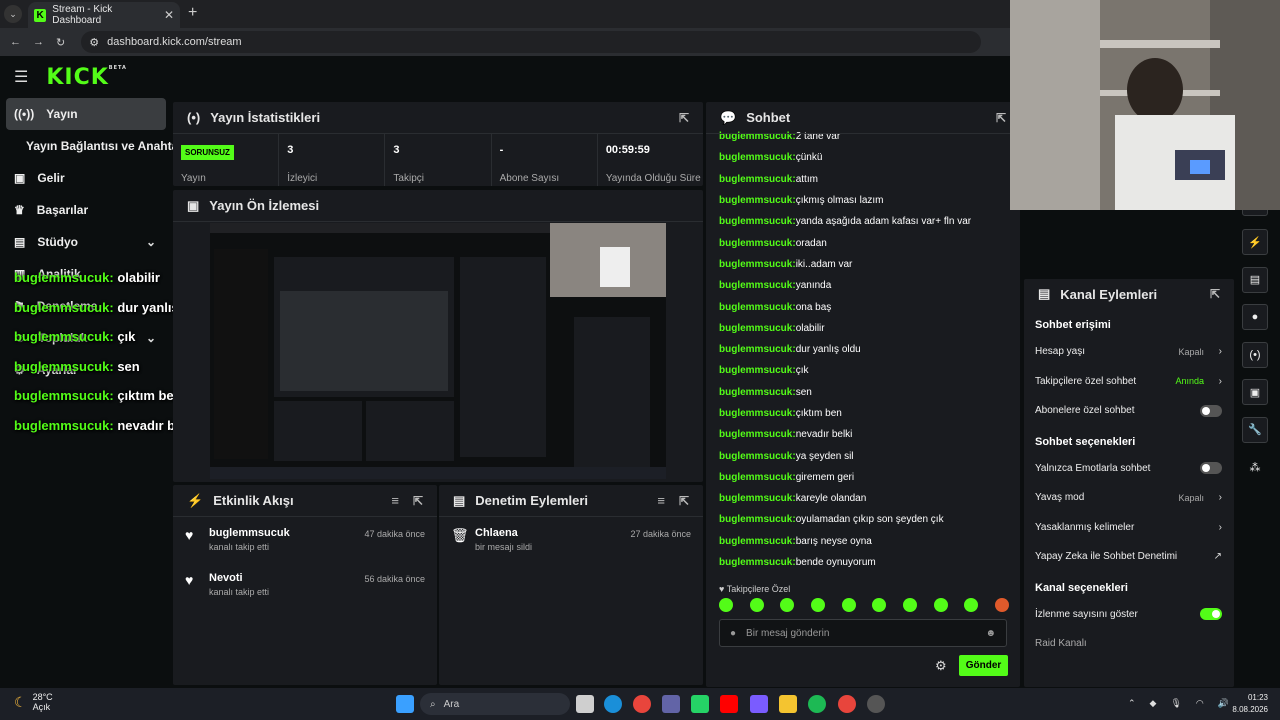  I want to click on copilot-icon, so click(759, 704).